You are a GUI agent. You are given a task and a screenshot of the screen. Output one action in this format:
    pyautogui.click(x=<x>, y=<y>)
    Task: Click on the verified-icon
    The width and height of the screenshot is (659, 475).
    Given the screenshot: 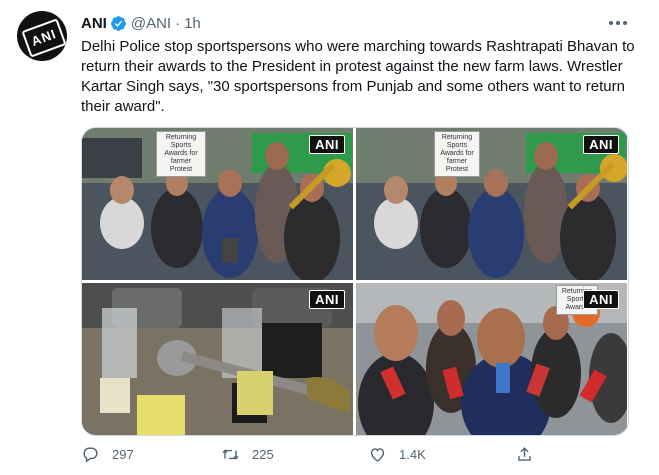 What is the action you would take?
    pyautogui.click(x=118, y=23)
    